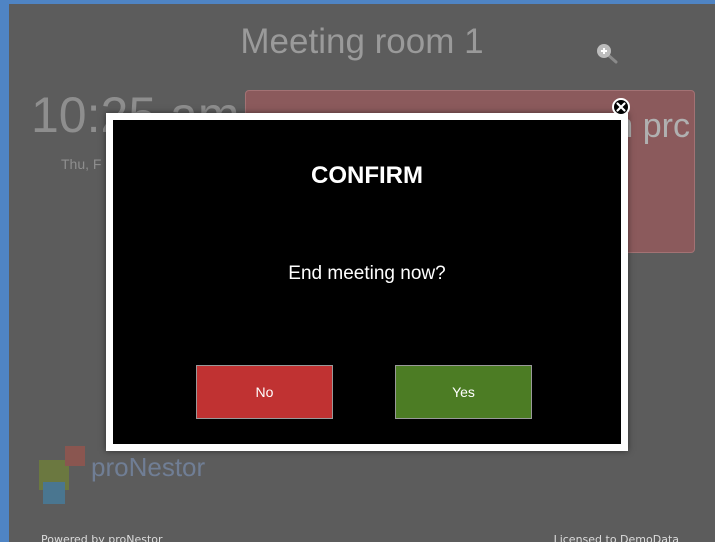 The height and width of the screenshot is (542, 715). I want to click on powered-by-text: Powered by proNestor, so click(102, 537).